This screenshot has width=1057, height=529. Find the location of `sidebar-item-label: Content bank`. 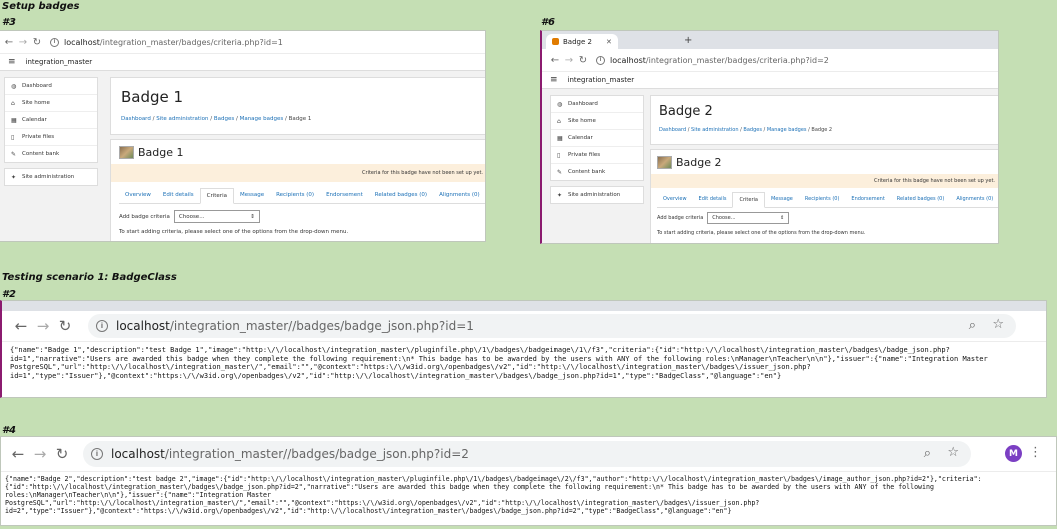

sidebar-item-label: Content bank is located at coordinates (41, 154).